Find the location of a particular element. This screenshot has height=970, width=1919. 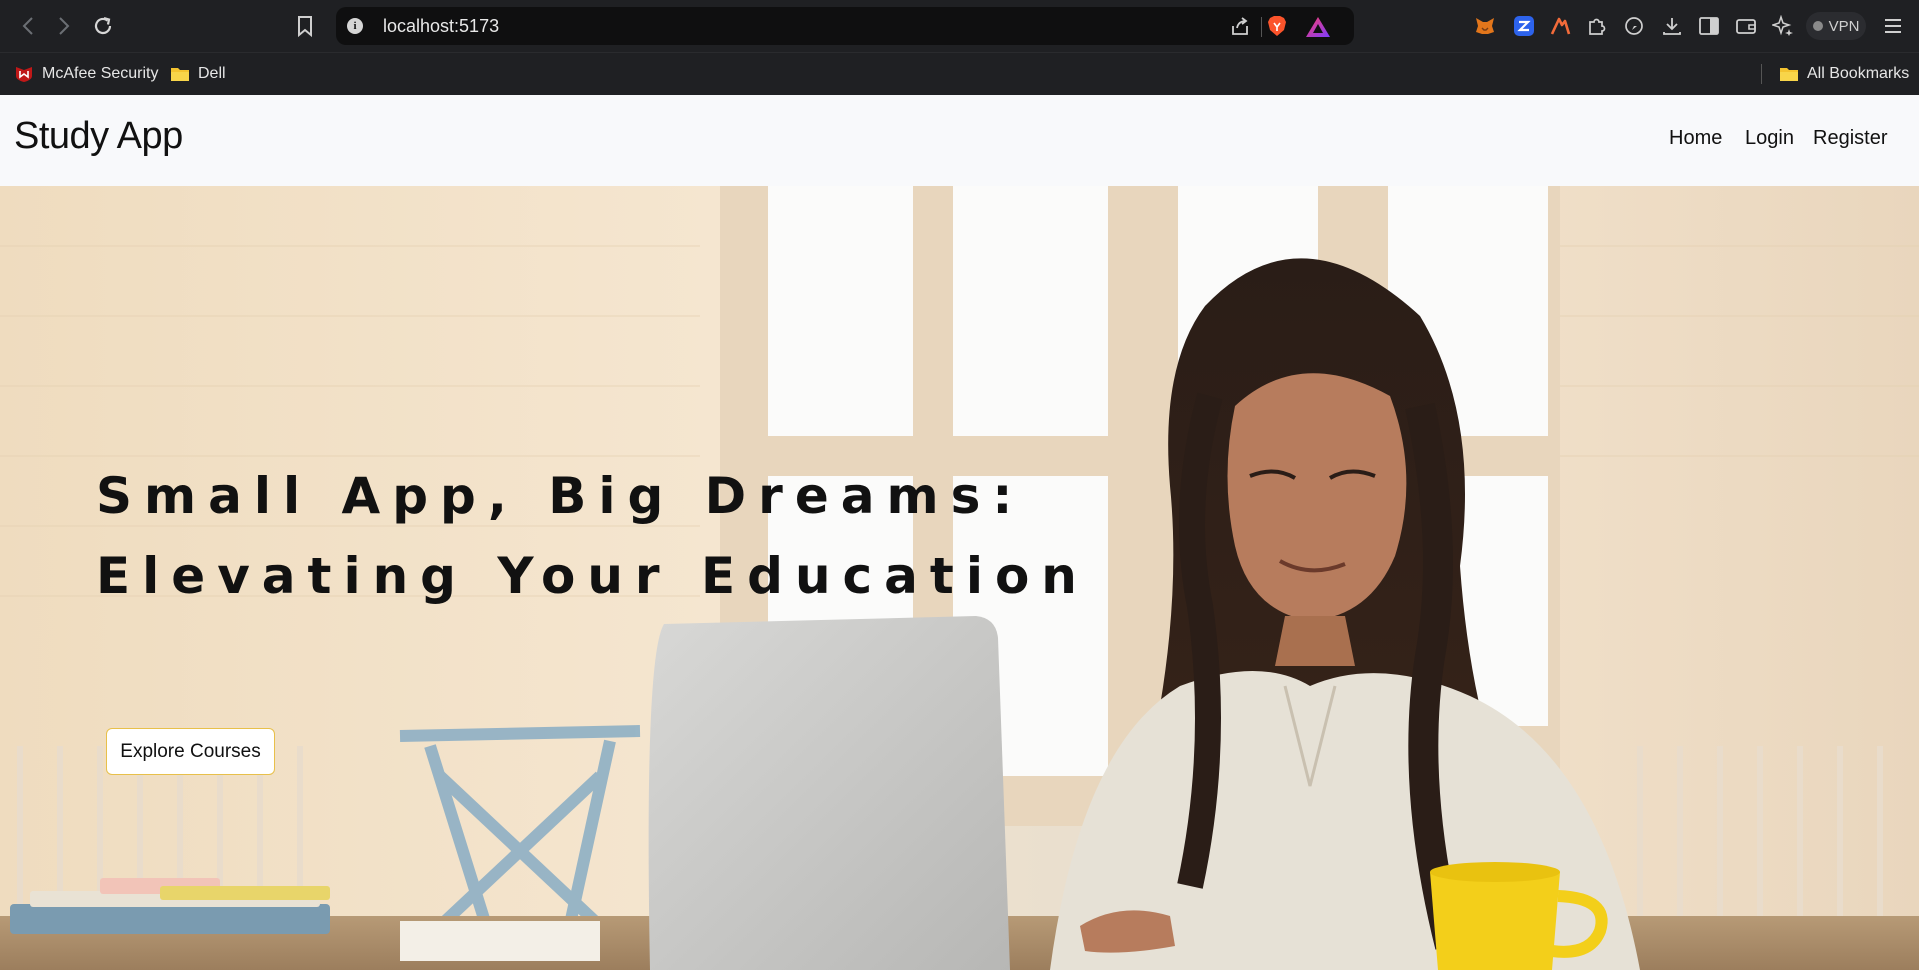

vpn-label: VPN is located at coordinates (1844, 26).